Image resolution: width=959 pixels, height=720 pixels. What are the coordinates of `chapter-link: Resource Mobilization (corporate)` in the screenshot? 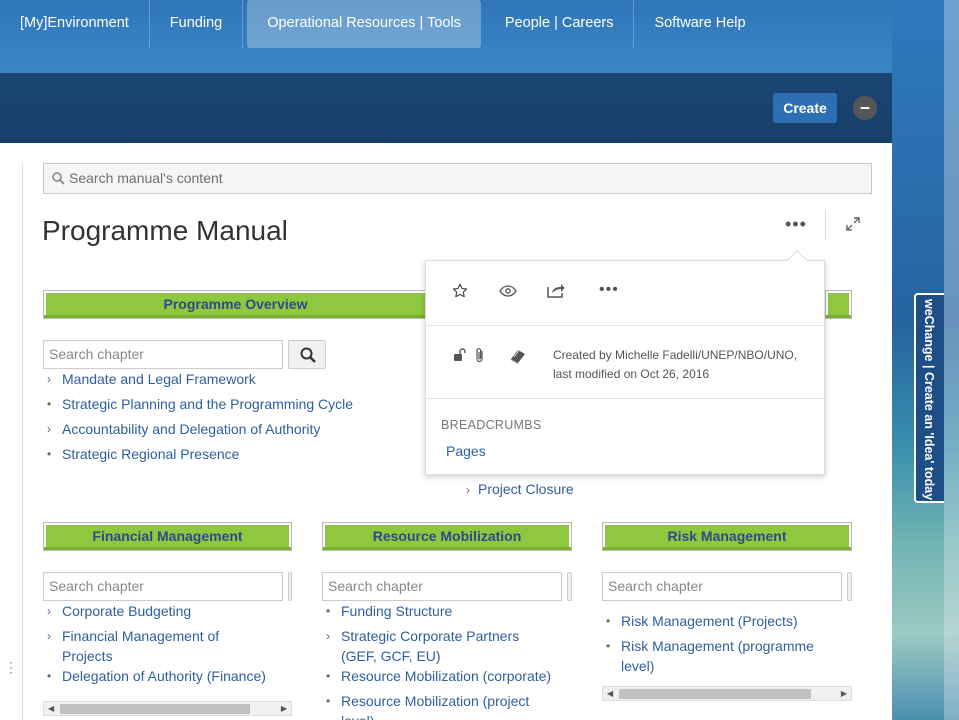 It's located at (446, 676).